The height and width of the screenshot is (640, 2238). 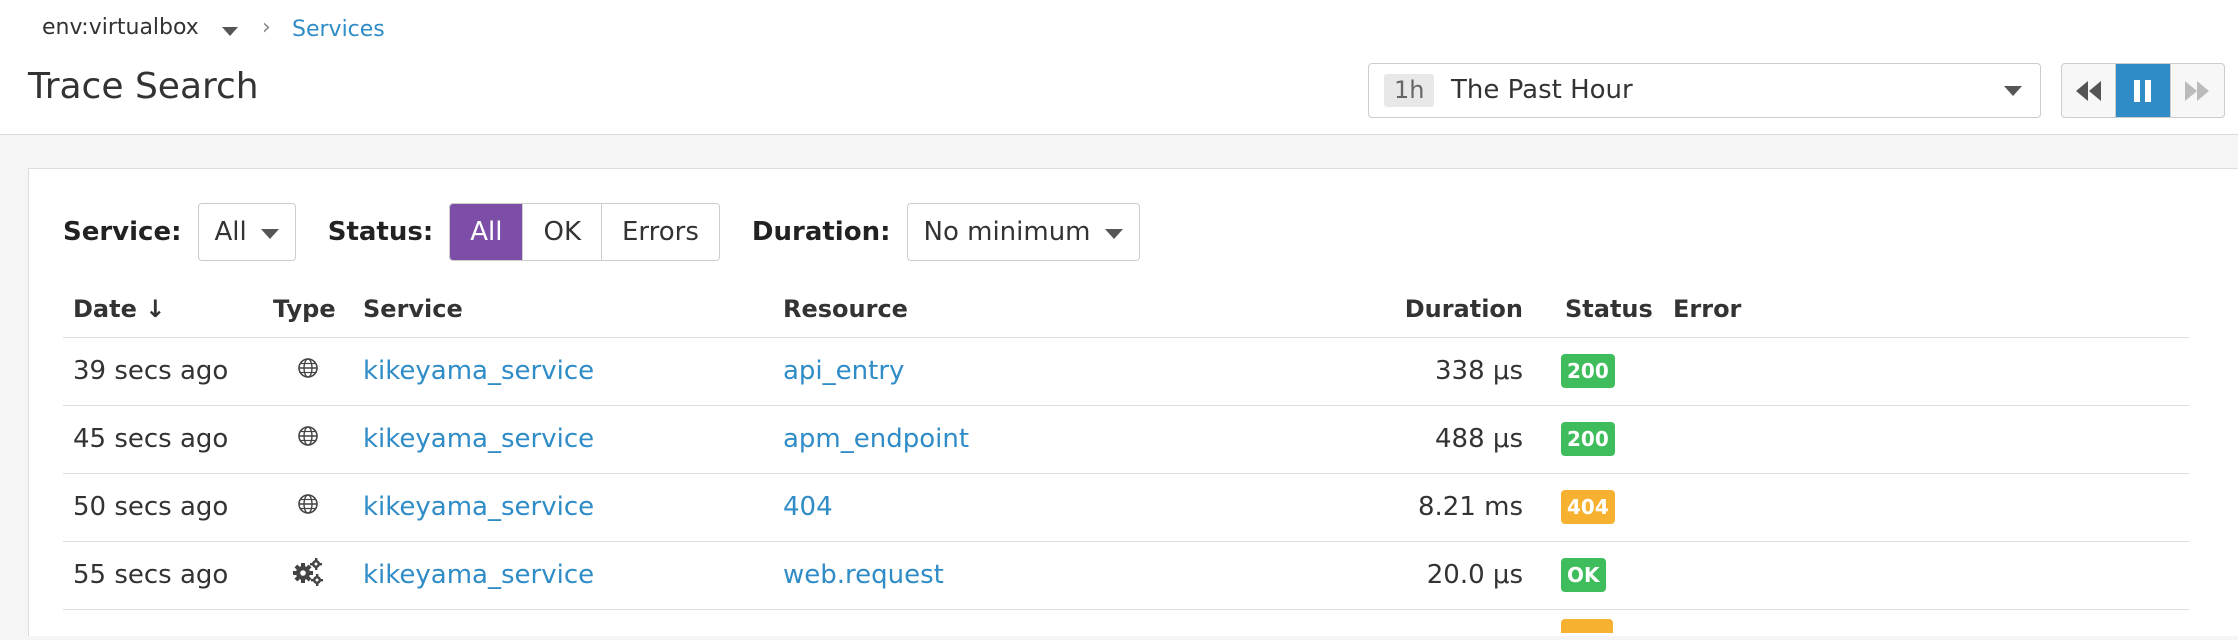 What do you see at coordinates (1053, 439) in the screenshot?
I see `row-resource-link: apm_endpoint` at bounding box center [1053, 439].